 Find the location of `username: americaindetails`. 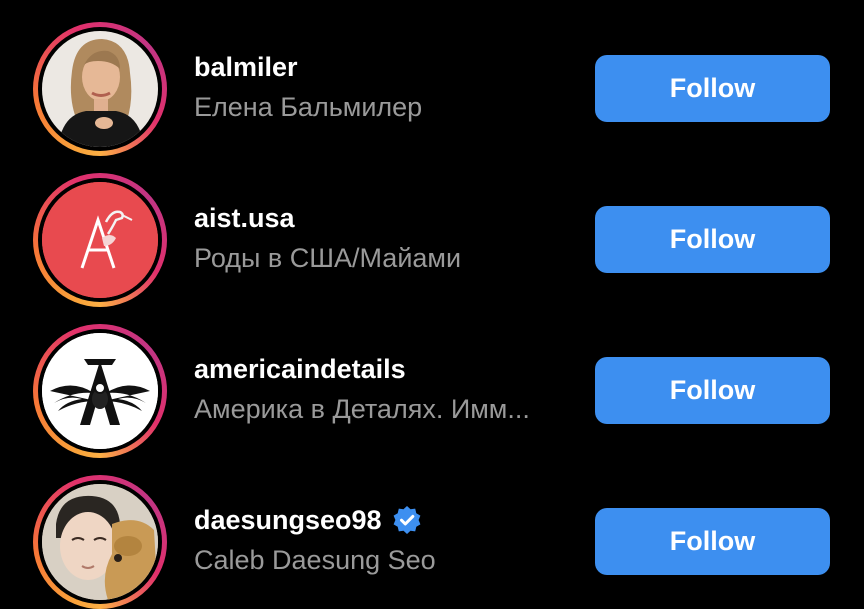

username: americaindetails is located at coordinates (362, 369).